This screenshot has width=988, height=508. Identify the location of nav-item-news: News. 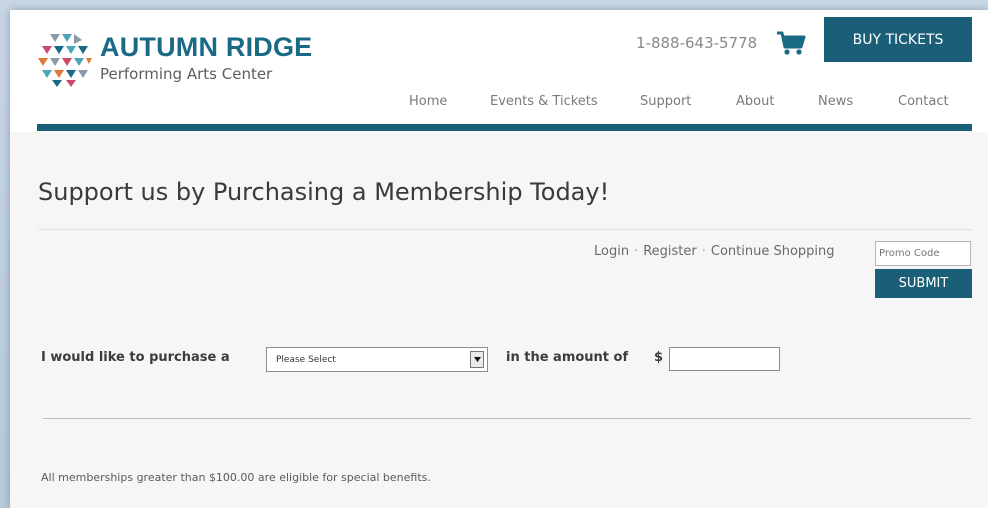
(835, 101).